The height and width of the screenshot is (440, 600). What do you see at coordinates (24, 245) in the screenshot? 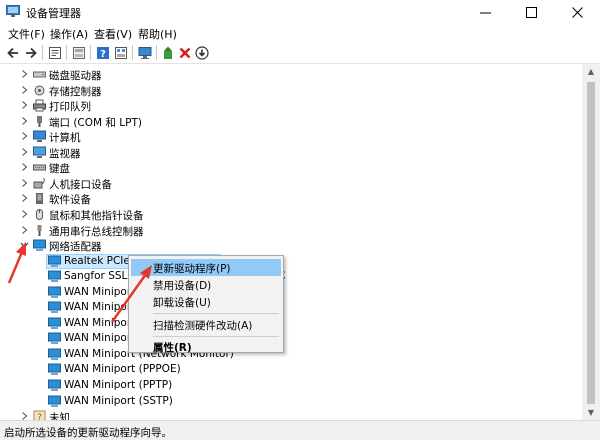
I see `chevron-down-icon` at bounding box center [24, 245].